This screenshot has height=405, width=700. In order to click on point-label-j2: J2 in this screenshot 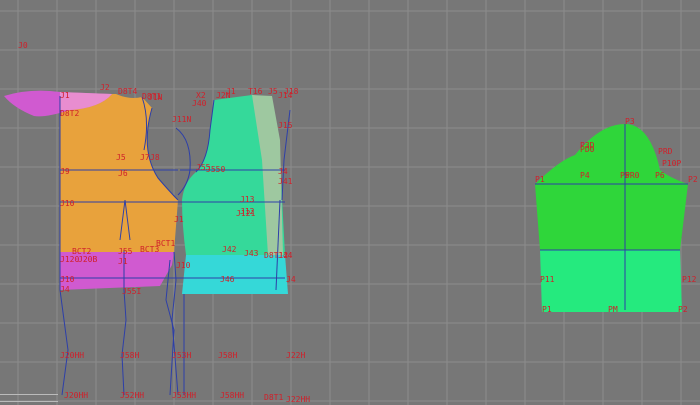, I will do `click(105, 87)`.